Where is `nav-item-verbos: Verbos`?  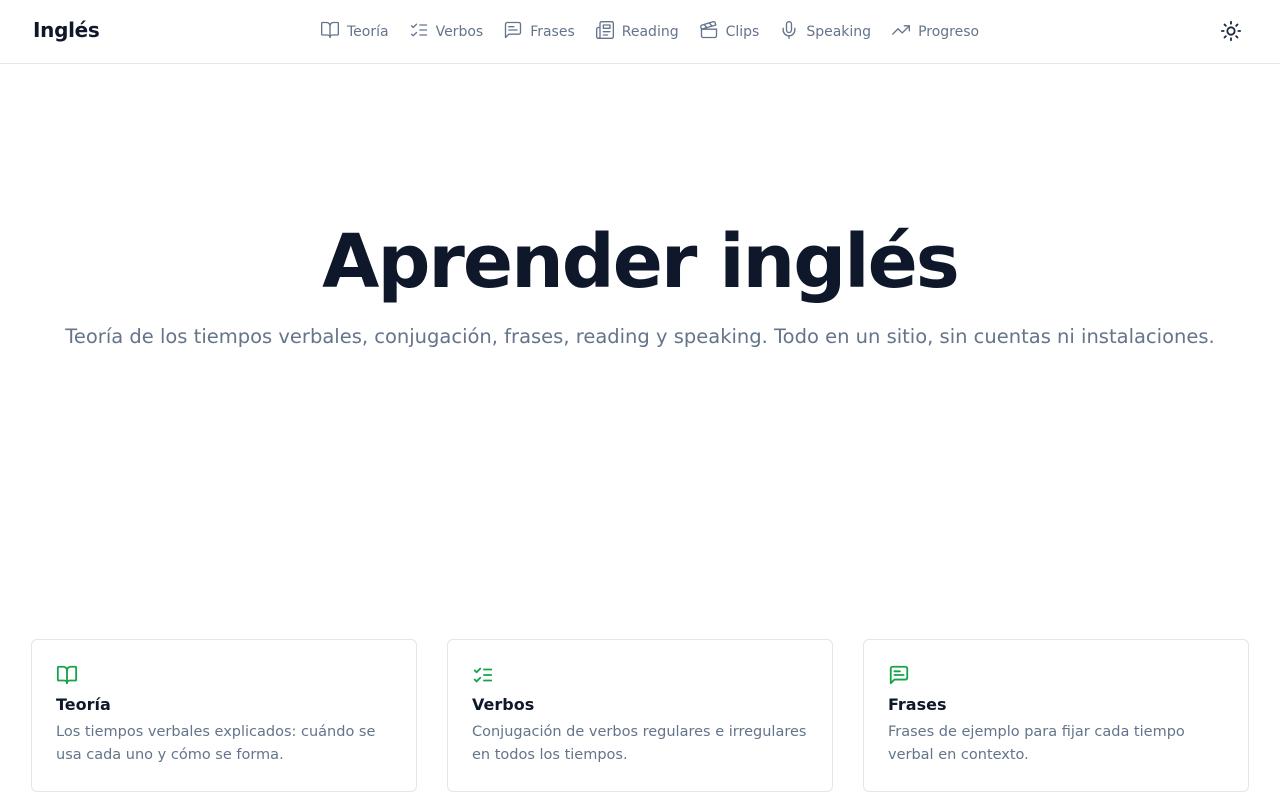
nav-item-verbos: Verbos is located at coordinates (446, 32).